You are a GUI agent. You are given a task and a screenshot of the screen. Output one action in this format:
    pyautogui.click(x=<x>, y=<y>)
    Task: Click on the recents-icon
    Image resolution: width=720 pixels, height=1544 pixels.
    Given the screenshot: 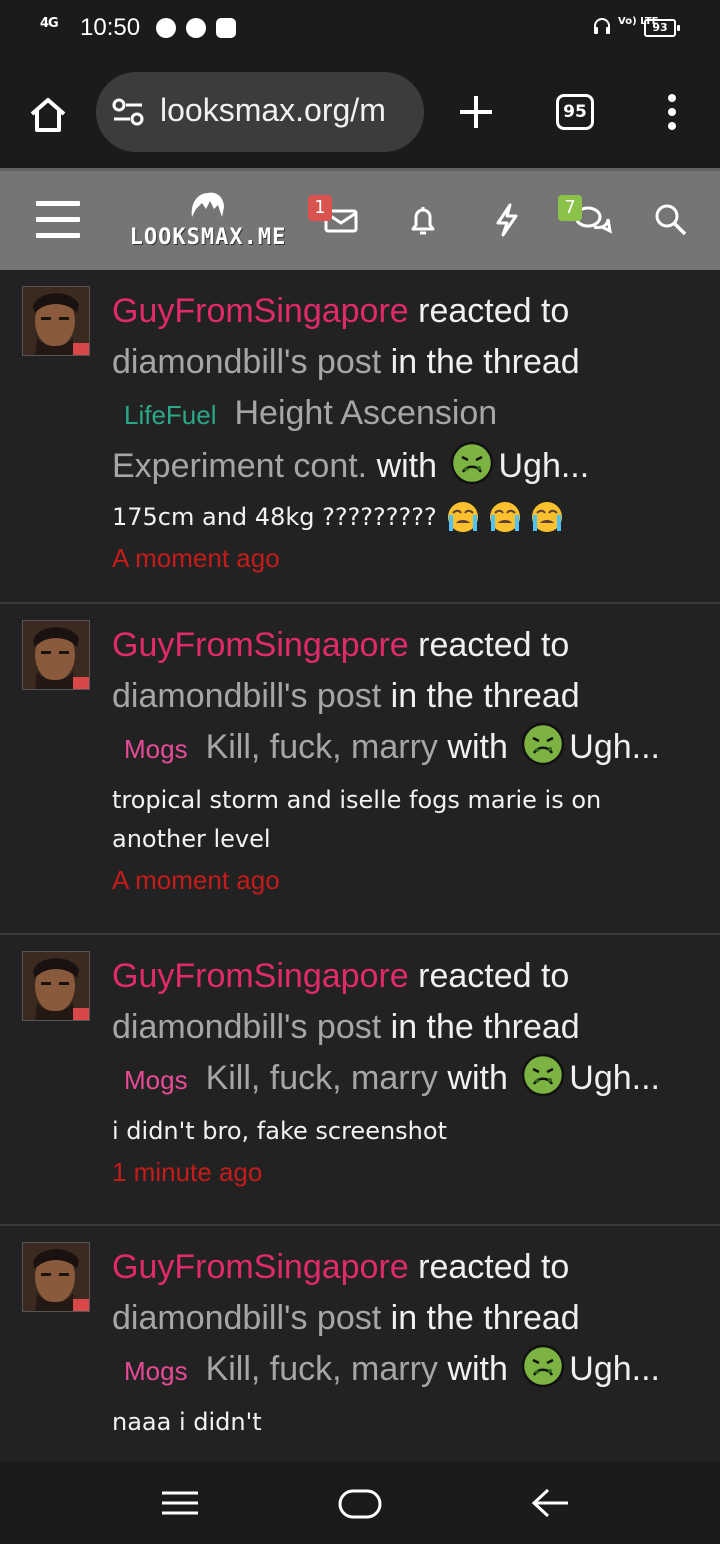 What is the action you would take?
    pyautogui.click(x=180, y=1503)
    